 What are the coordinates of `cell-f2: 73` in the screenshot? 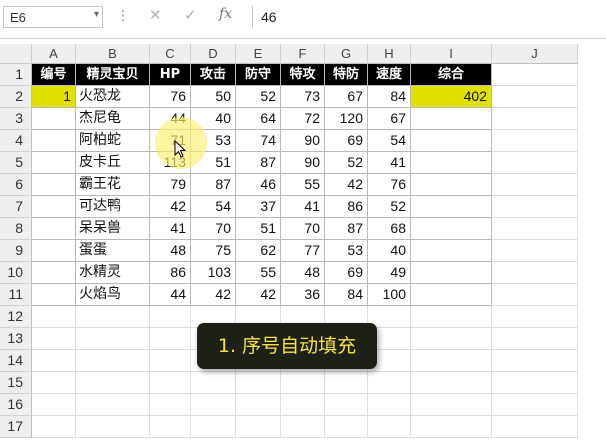 It's located at (303, 97).